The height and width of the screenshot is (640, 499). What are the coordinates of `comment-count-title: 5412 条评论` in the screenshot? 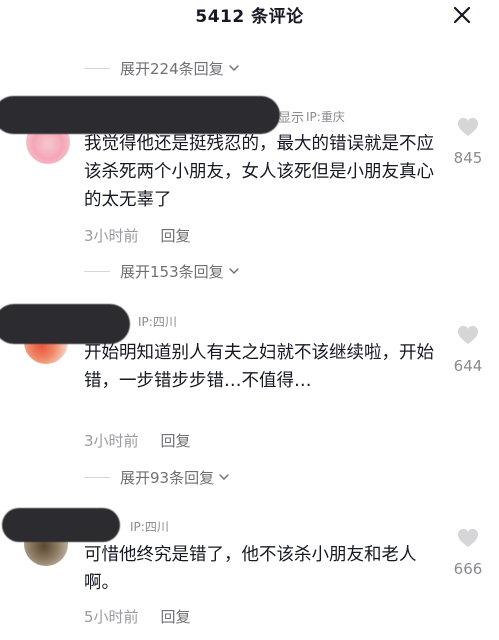 It's located at (249, 14).